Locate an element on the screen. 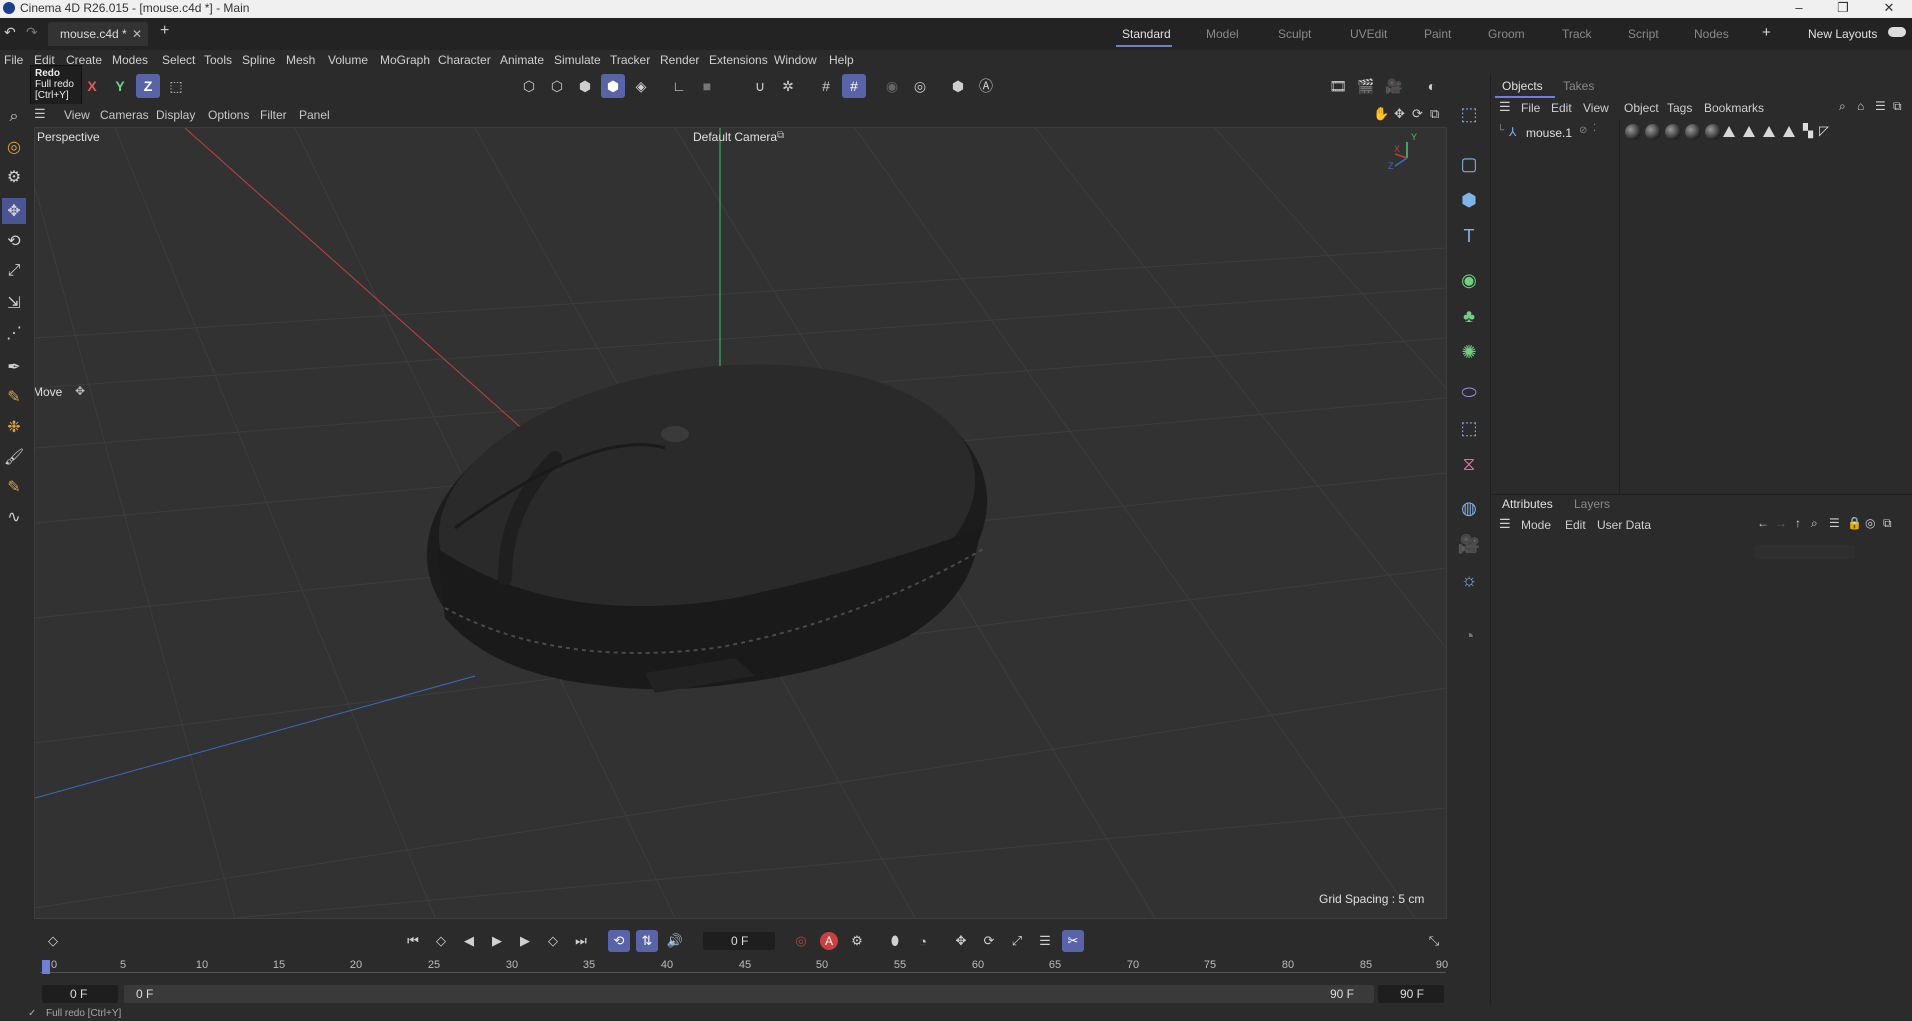 The image size is (1912, 1021). cube-icon: ⬢ is located at coordinates (1469, 200).